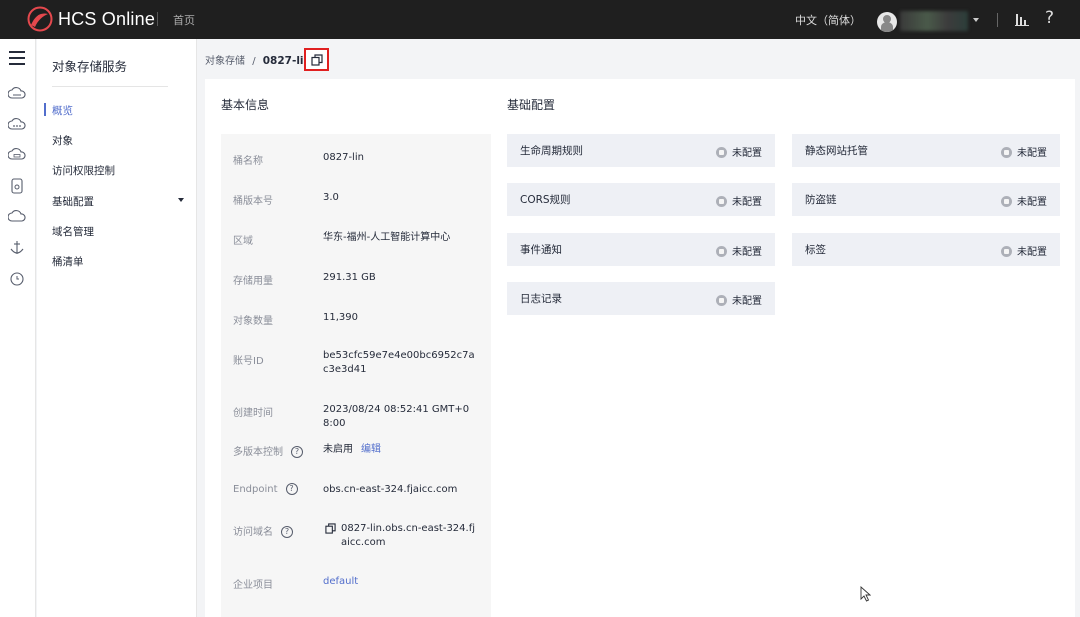 The image size is (1080, 617). I want to click on config-name: 标签, so click(815, 250).